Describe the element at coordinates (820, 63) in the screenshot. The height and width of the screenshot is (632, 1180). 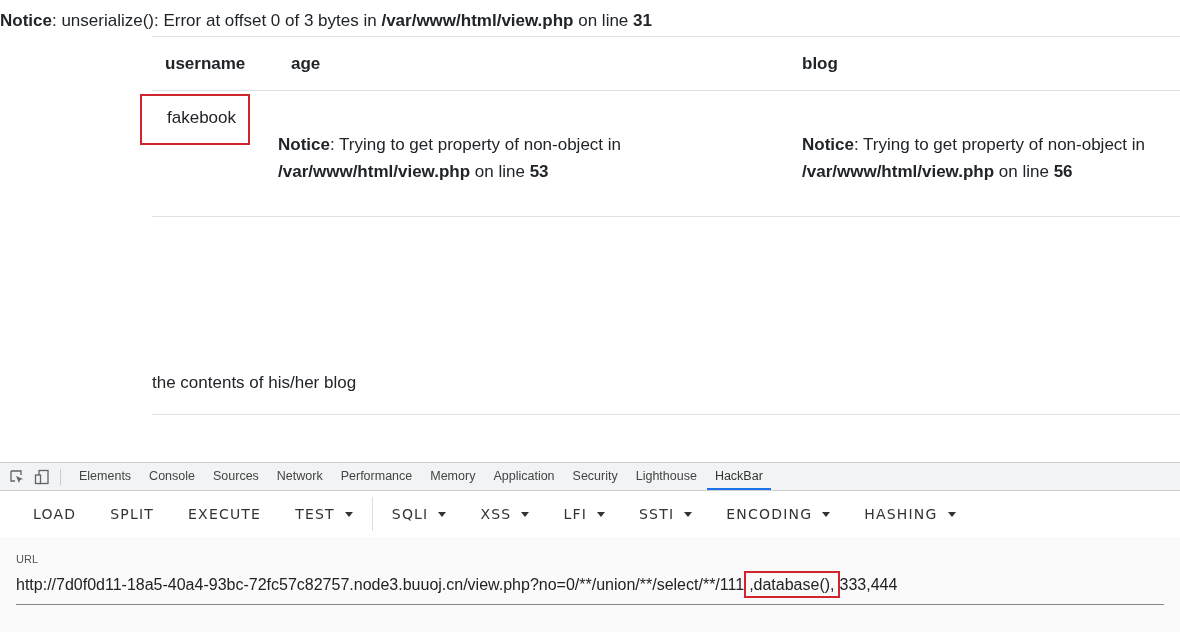
I see `column-header: blog` at that location.